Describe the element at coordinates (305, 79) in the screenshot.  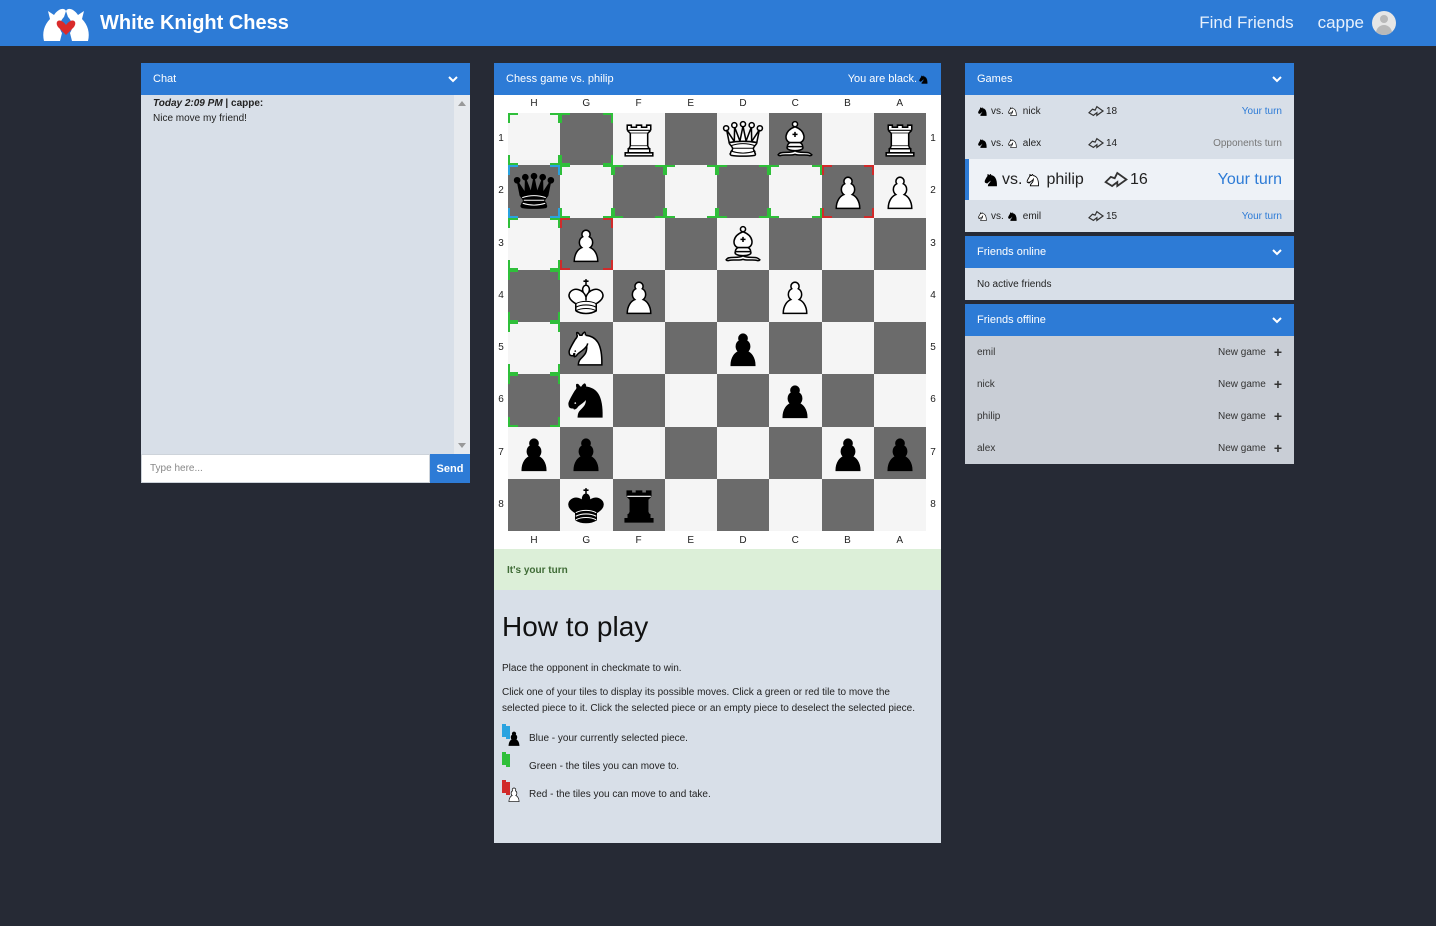
I see `chat-header: Chat` at that location.